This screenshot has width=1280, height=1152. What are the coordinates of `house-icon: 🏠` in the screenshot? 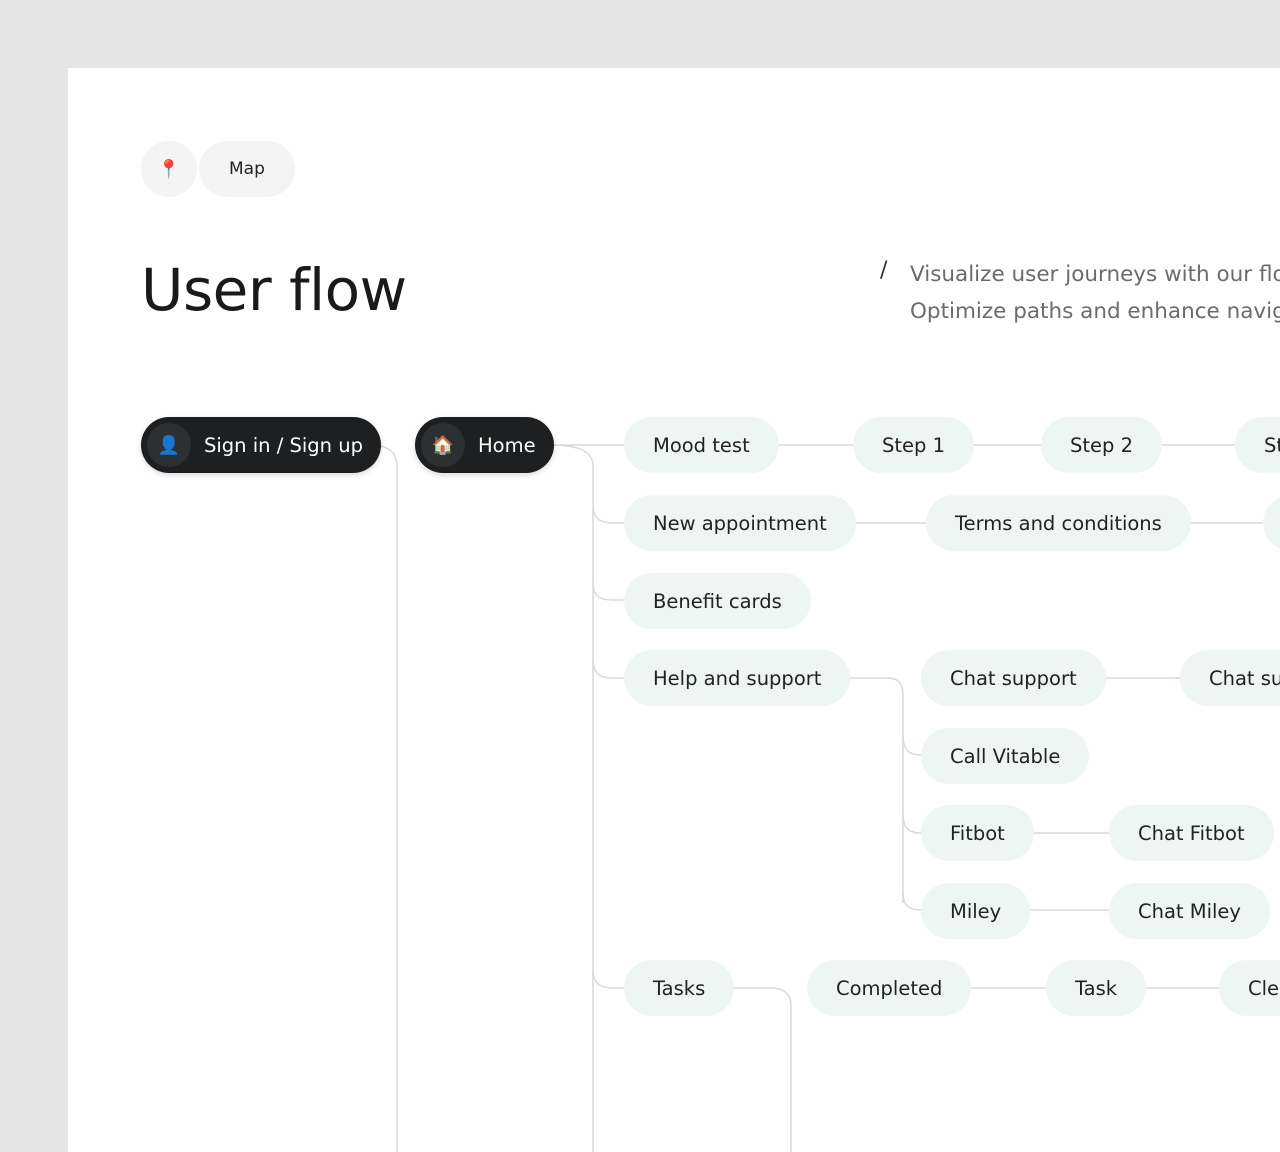 It's located at (443, 445).